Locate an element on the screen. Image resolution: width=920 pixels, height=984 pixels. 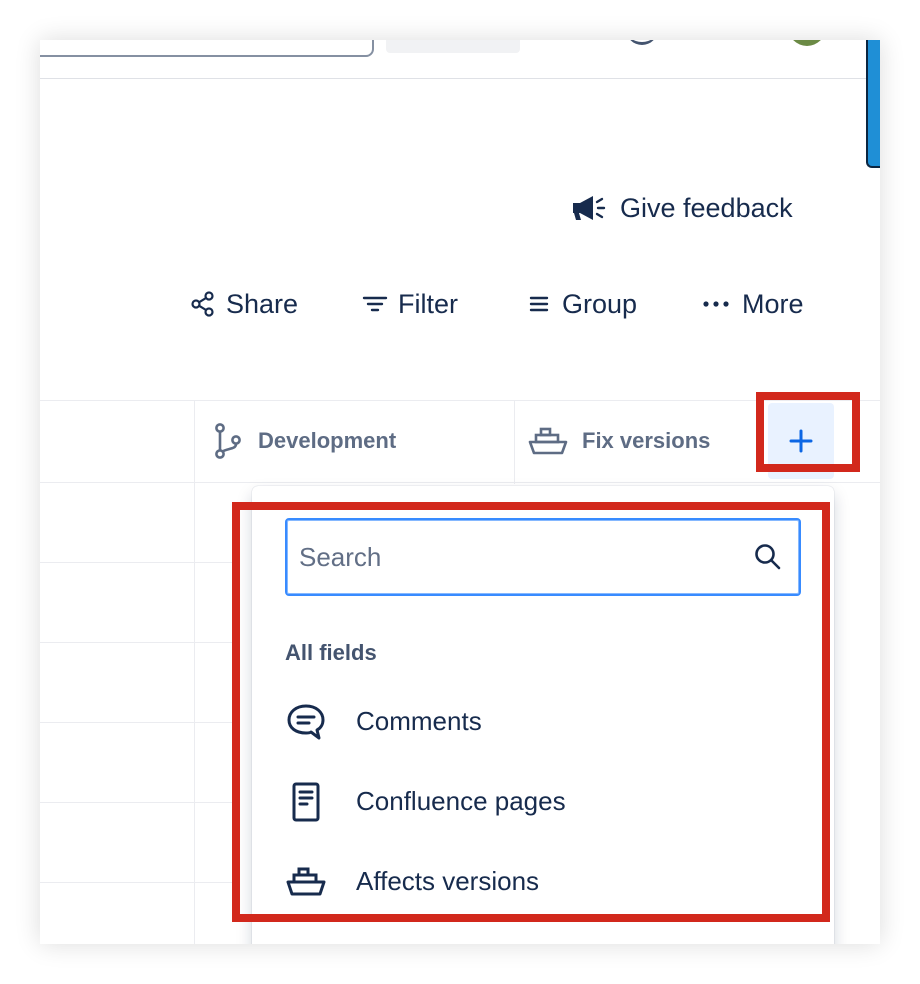
plus-icon is located at coordinates (801, 441).